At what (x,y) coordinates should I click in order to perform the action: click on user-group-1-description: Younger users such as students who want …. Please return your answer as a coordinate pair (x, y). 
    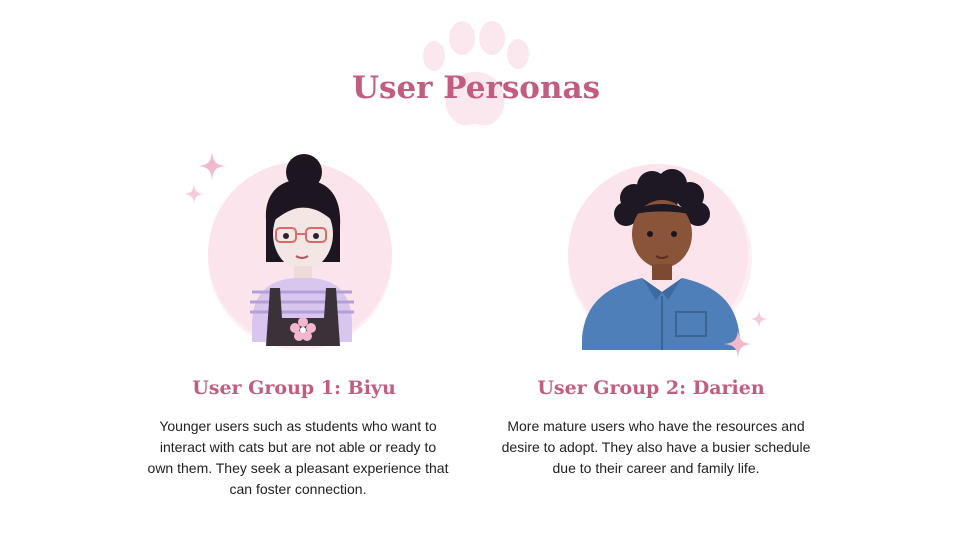
    Looking at the image, I should click on (298, 457).